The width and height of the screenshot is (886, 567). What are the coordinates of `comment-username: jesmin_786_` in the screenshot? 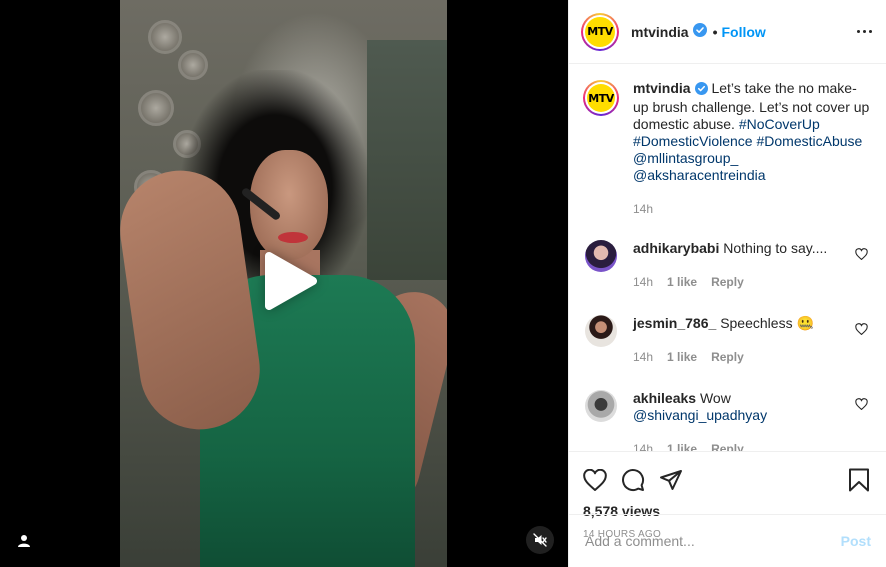 It's located at (674, 323).